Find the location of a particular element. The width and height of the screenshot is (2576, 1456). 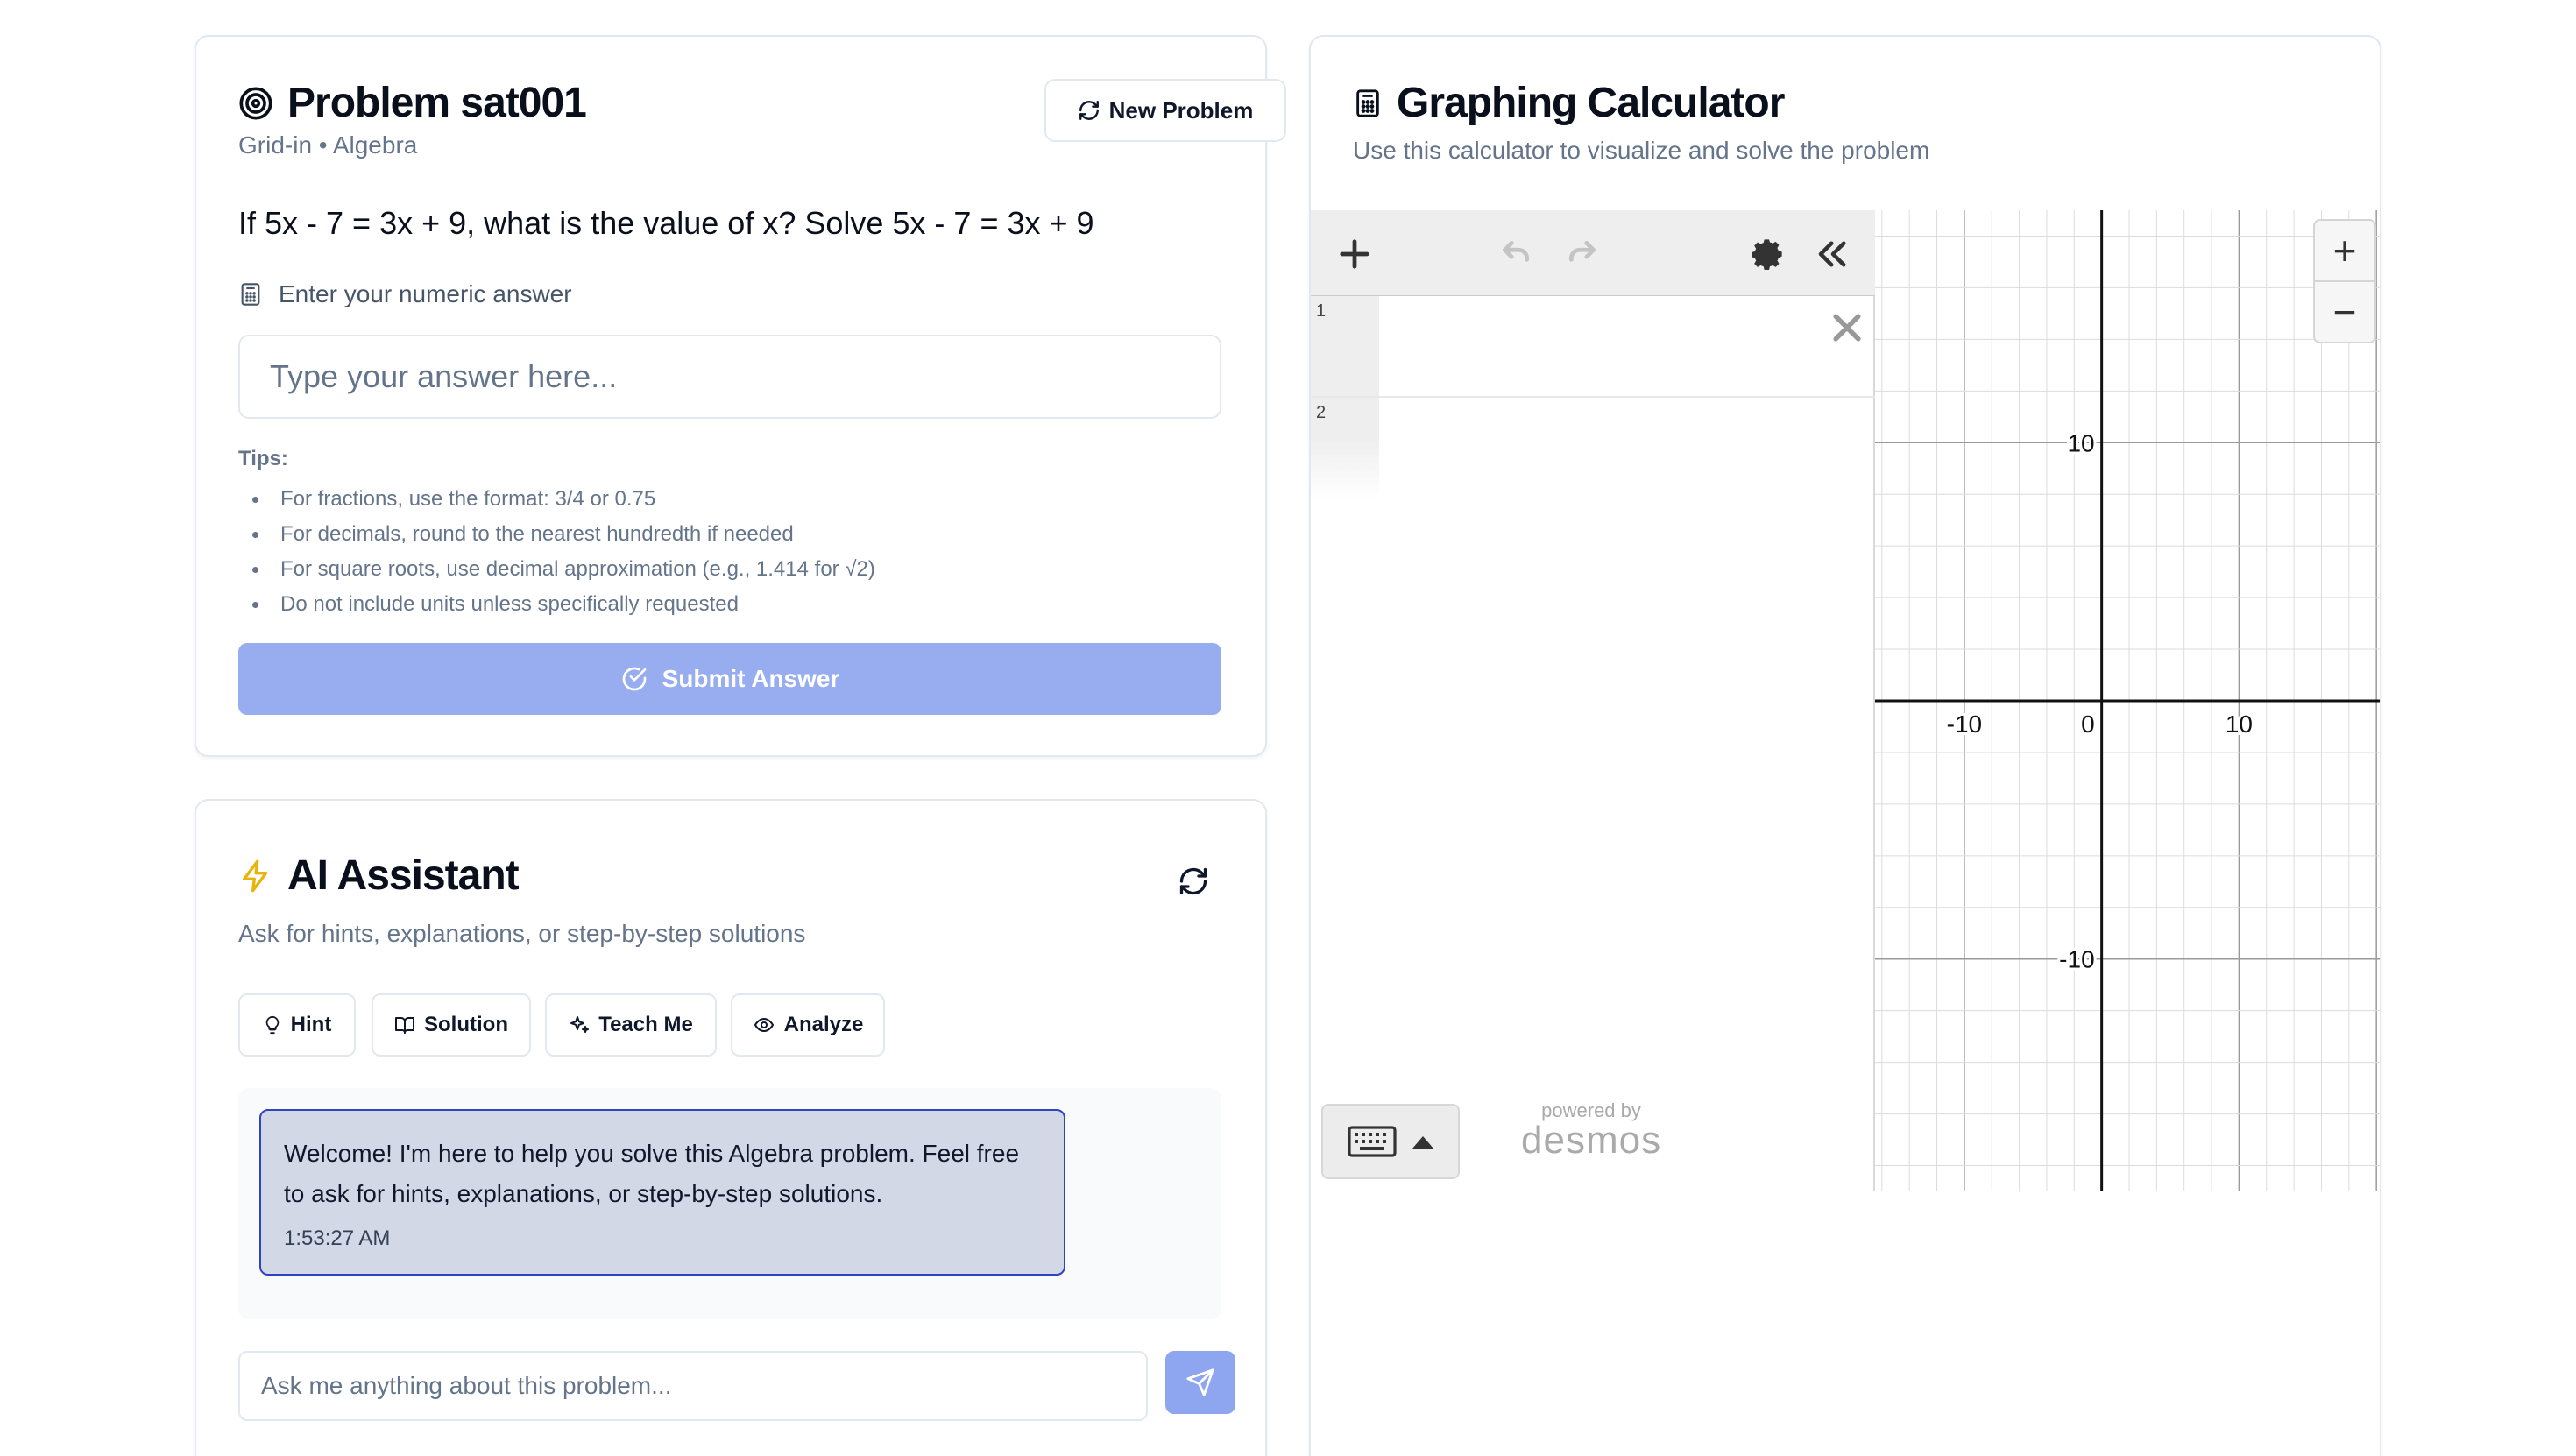

expression-index: 2 is located at coordinates (1321, 412).